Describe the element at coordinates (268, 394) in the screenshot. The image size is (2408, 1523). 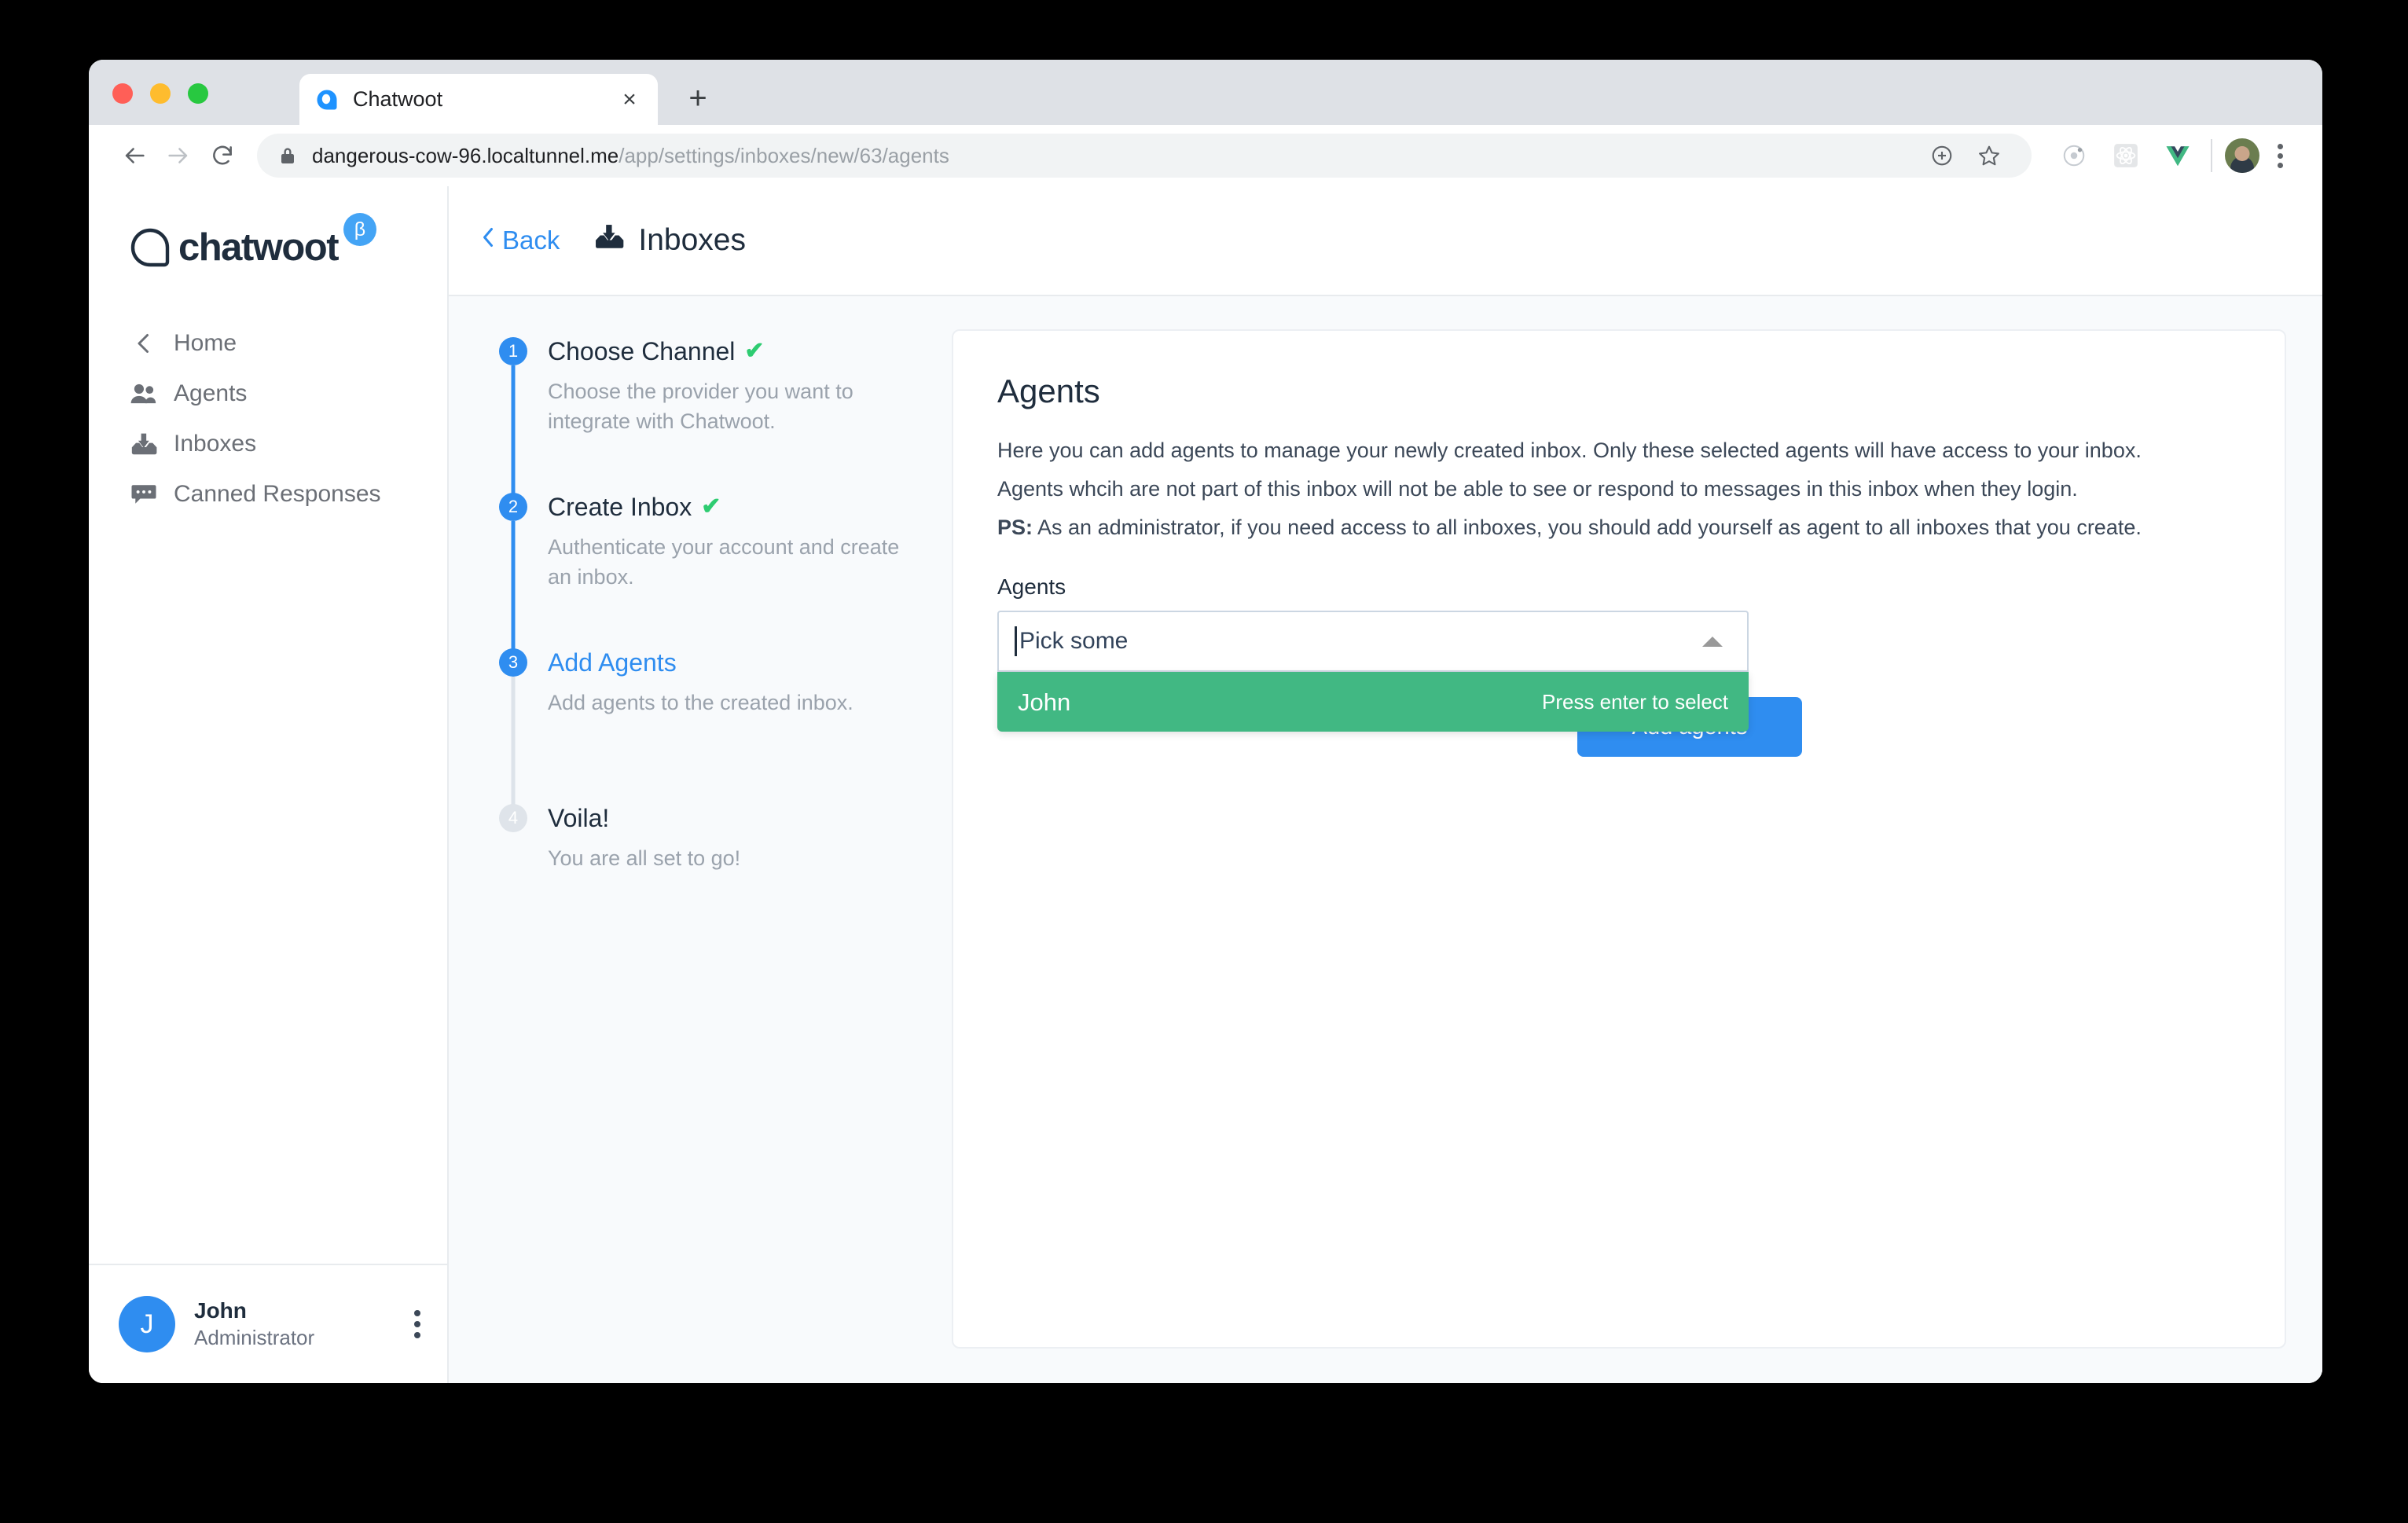
I see `sidebar-item-agents: Agents` at that location.